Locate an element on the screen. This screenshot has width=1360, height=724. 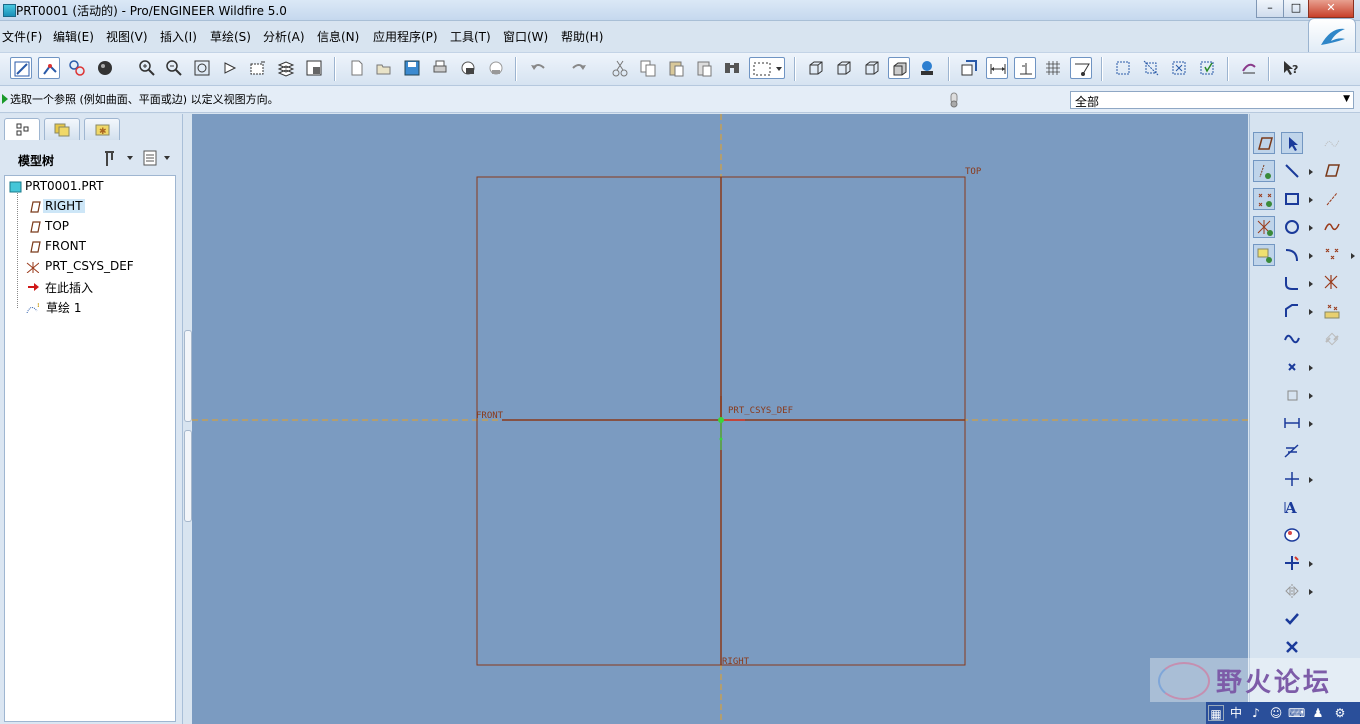
shading-icon is located at coordinates (105, 68).